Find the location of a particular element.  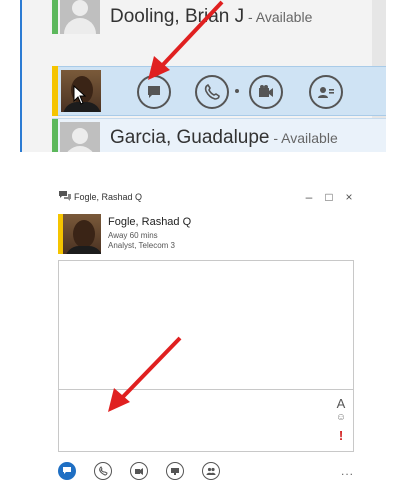

contact-name-text: Garcia, Guadalupe is located at coordinates (190, 137).